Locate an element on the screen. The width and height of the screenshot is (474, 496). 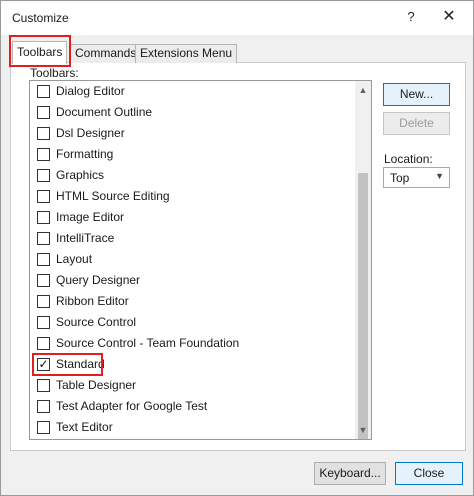
toolbar-list-item: ✓ Standard is located at coordinates (193, 364).